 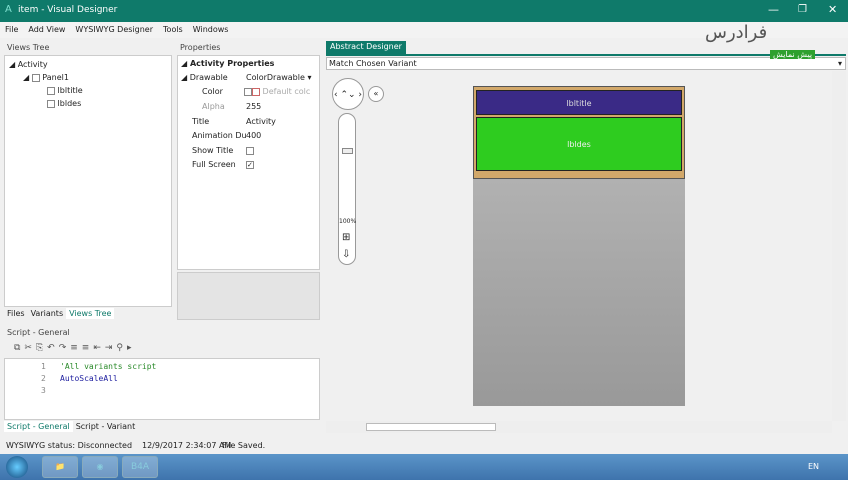 What do you see at coordinates (773, 9) in the screenshot?
I see `minimize-button: —` at bounding box center [773, 9].